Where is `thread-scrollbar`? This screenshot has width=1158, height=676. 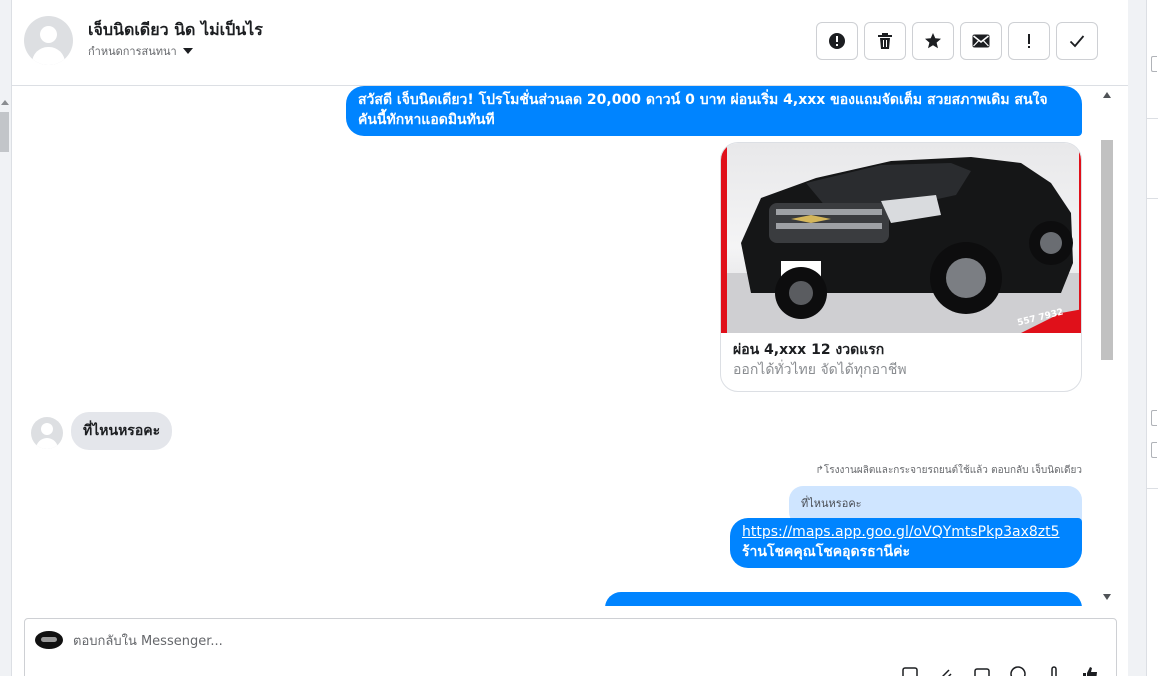 thread-scrollbar is located at coordinates (1107, 346).